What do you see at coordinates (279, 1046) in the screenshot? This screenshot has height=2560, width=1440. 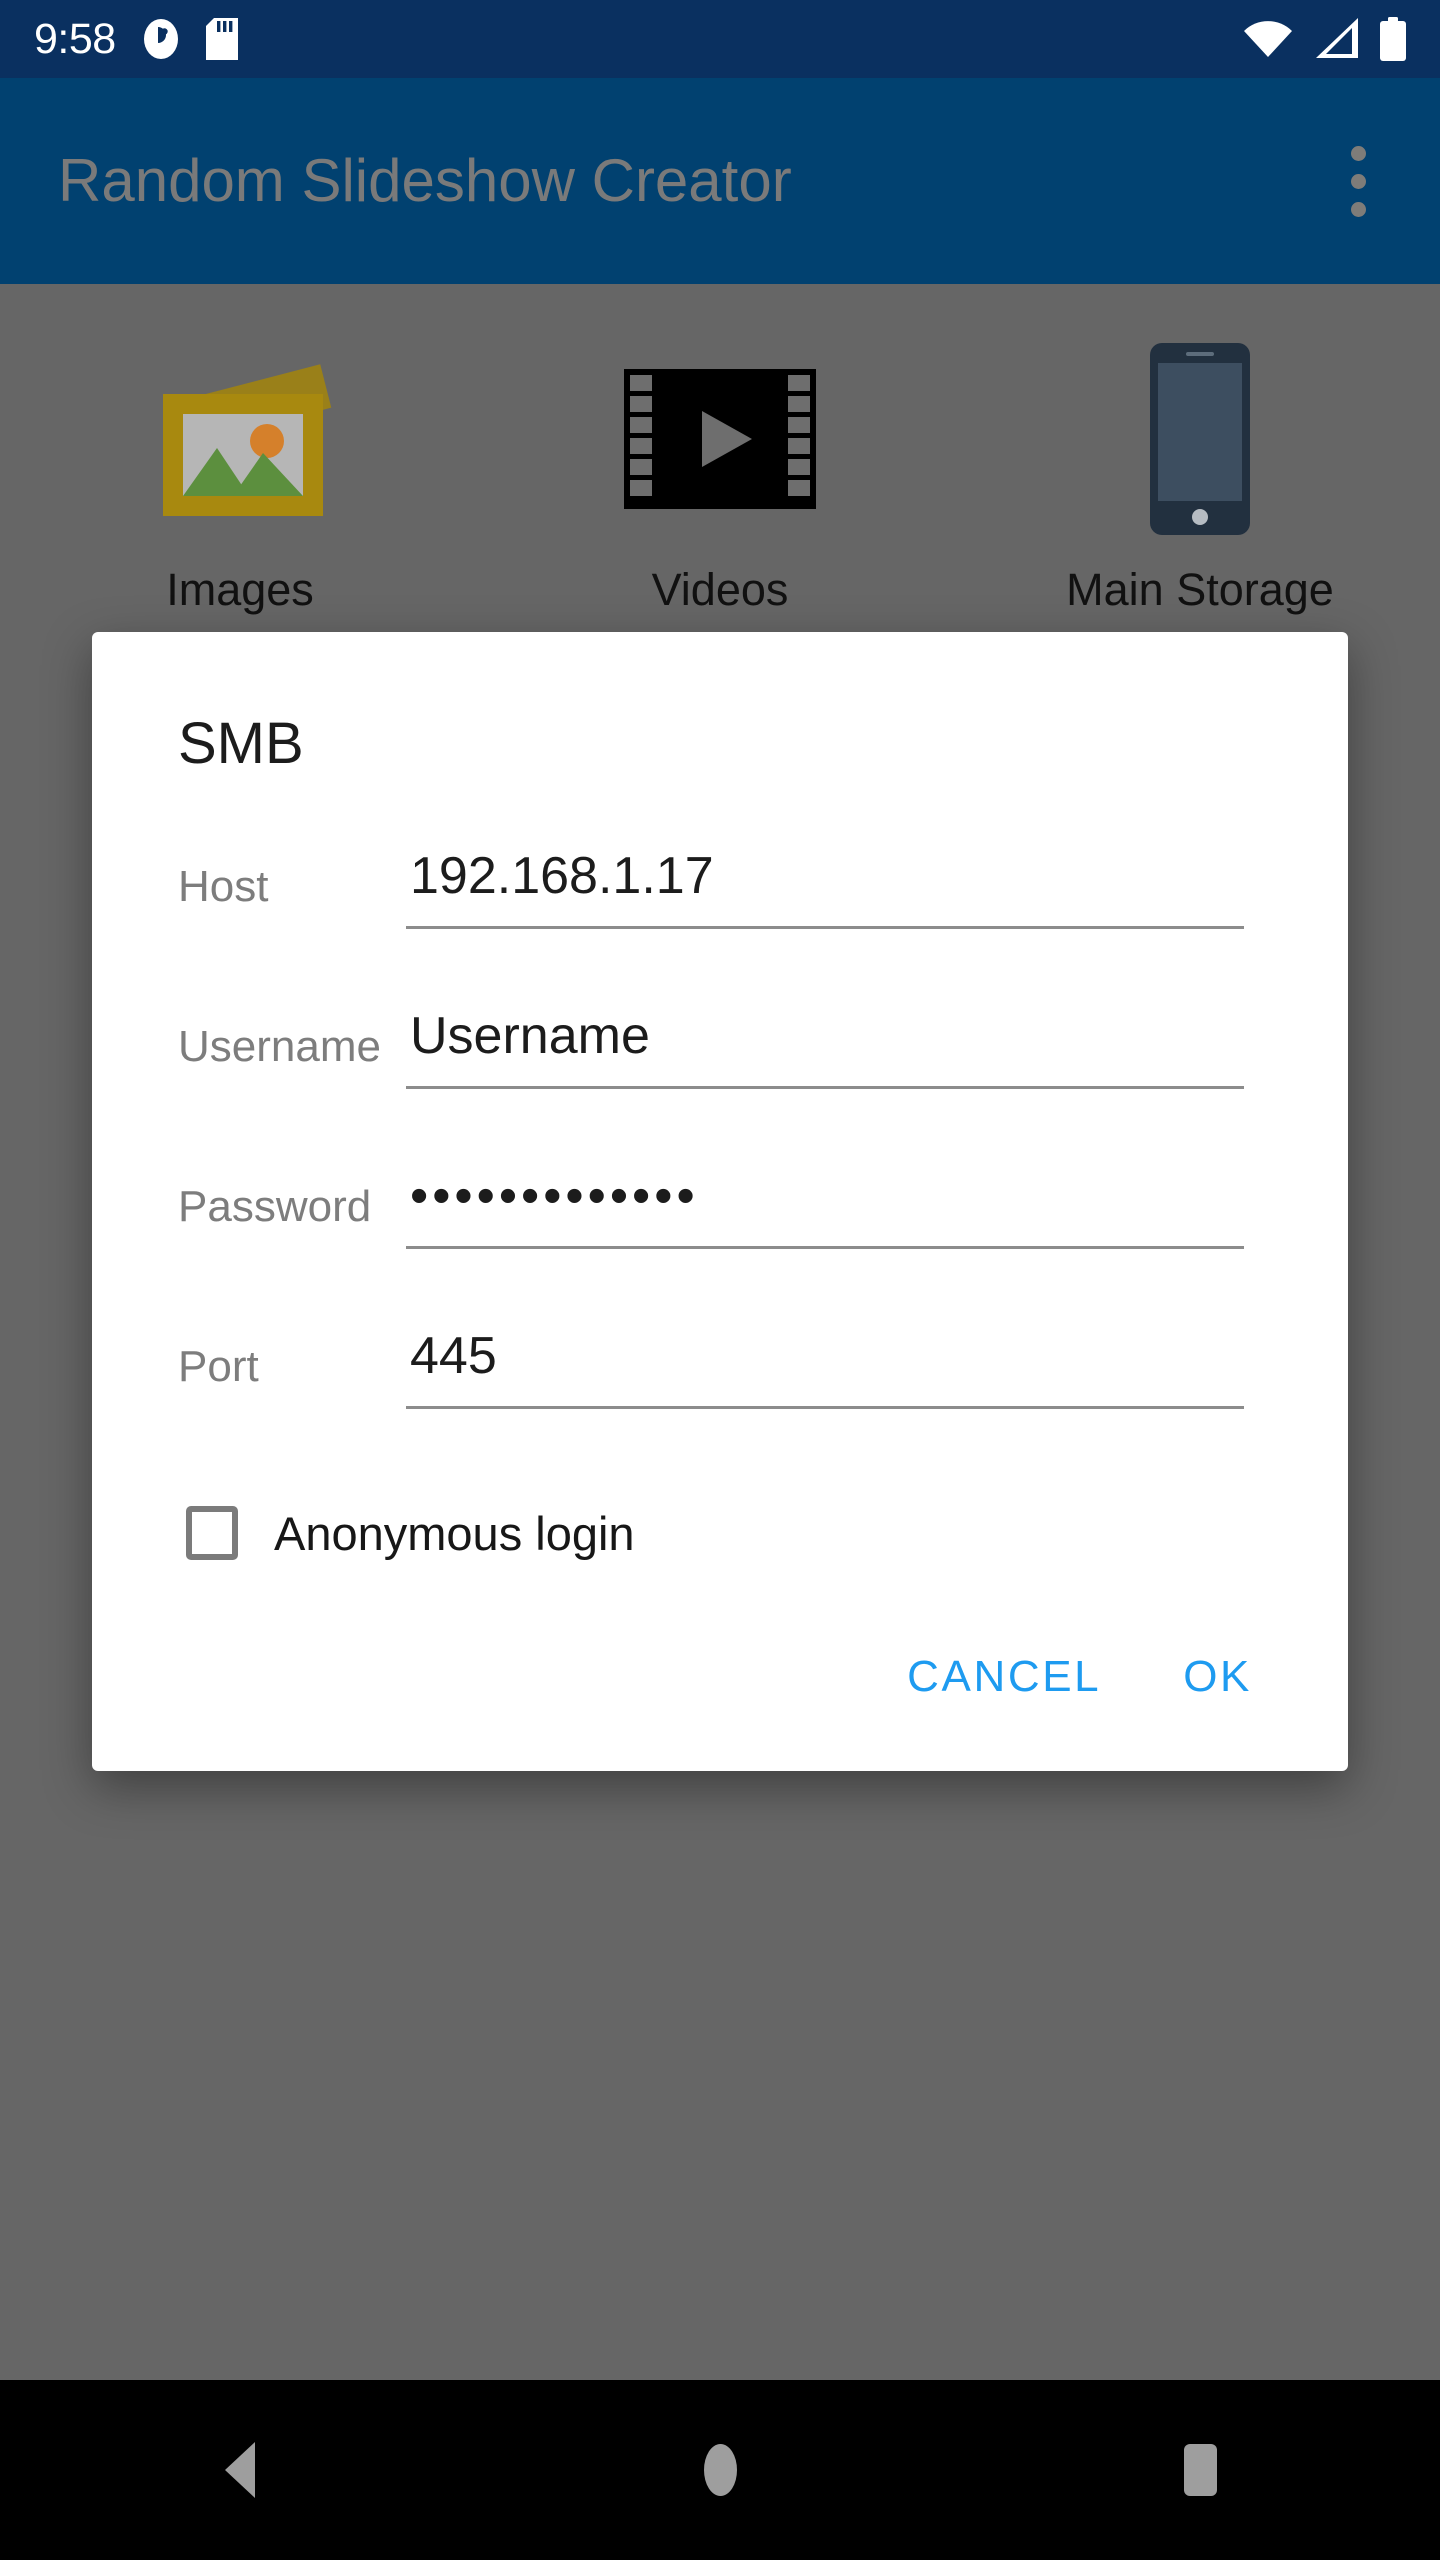 I see `username-label: Username` at bounding box center [279, 1046].